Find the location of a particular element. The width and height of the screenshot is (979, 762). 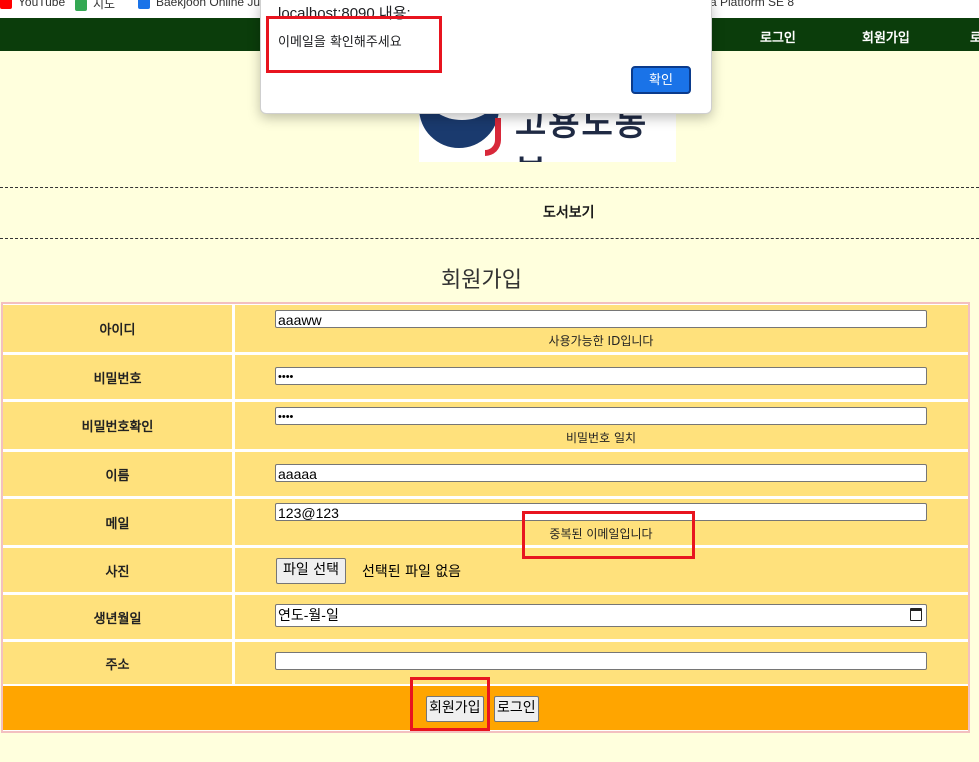

birth-date-placeholder: 연도-월-일 is located at coordinates (308, 615).